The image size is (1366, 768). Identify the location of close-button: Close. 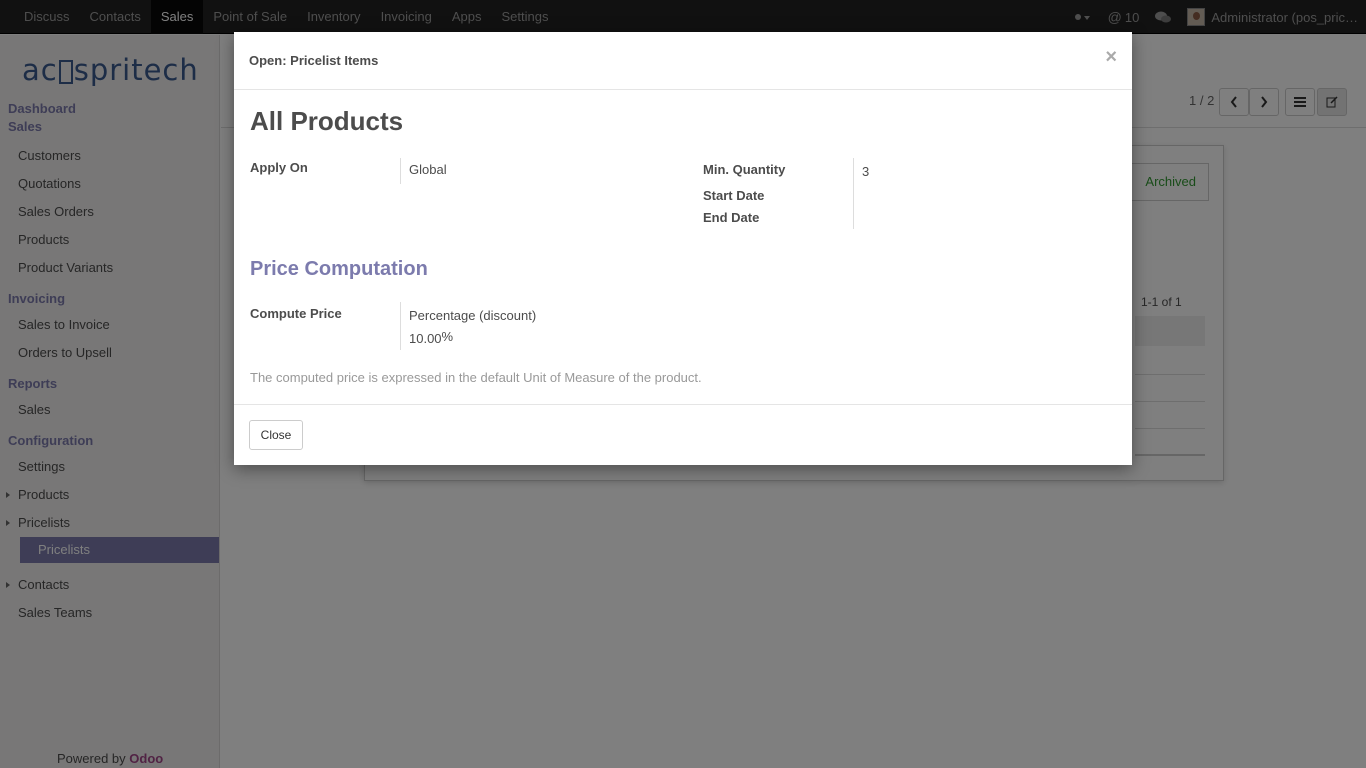
(276, 435).